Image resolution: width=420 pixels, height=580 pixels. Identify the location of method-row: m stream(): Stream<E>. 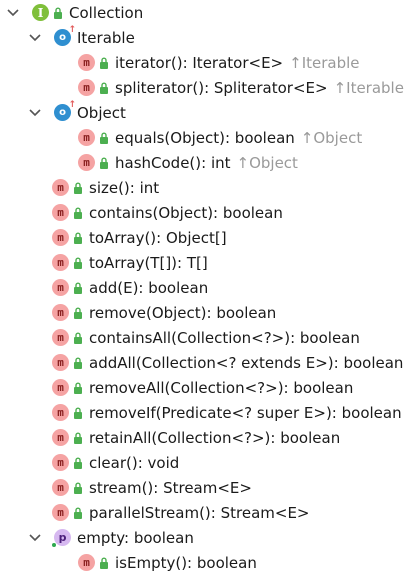
(152, 487).